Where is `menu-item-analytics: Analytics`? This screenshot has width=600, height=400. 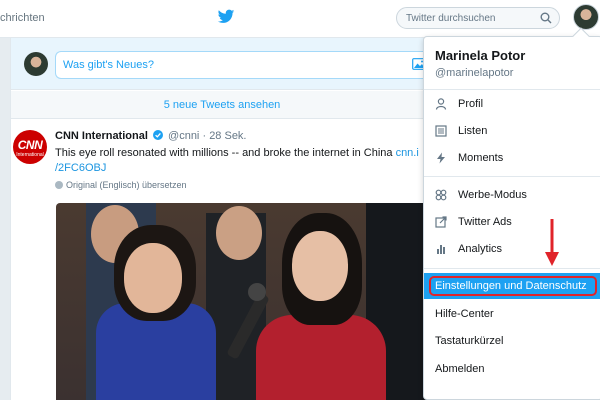
menu-item-analytics: Analytics is located at coordinates (512, 249).